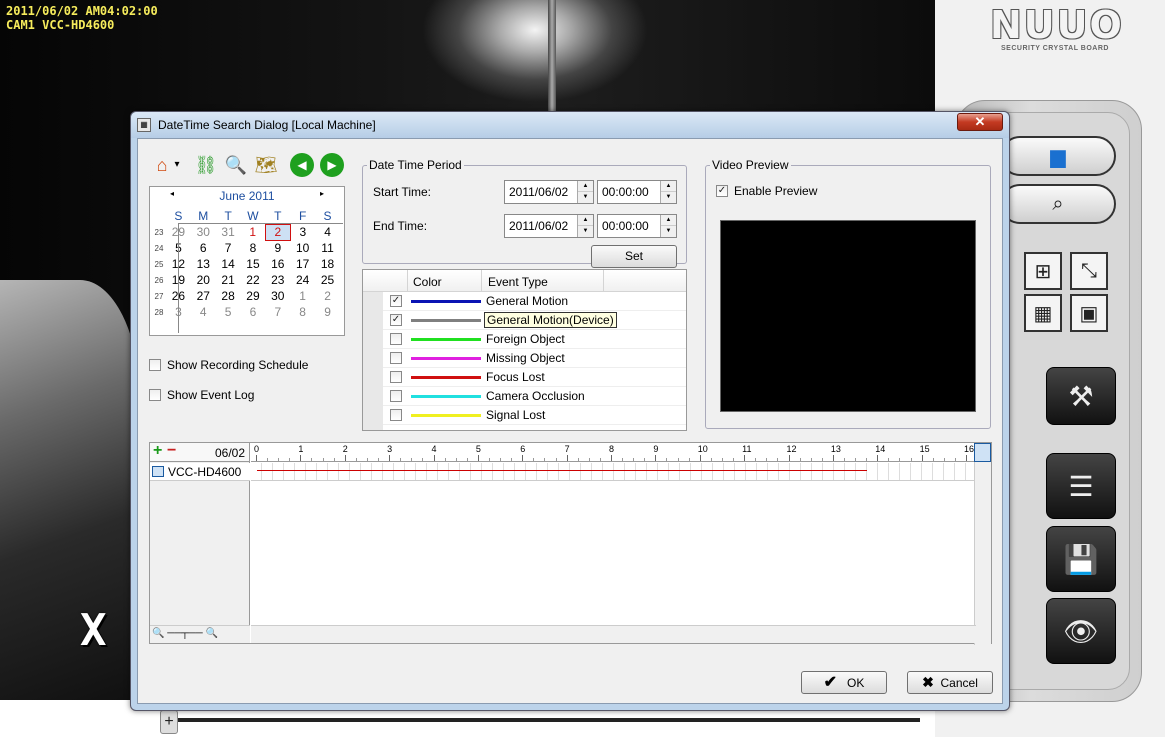 Image resolution: width=1165 pixels, height=737 pixels. Describe the element at coordinates (253, 296) in the screenshot. I see `calendar-day: 29` at that location.